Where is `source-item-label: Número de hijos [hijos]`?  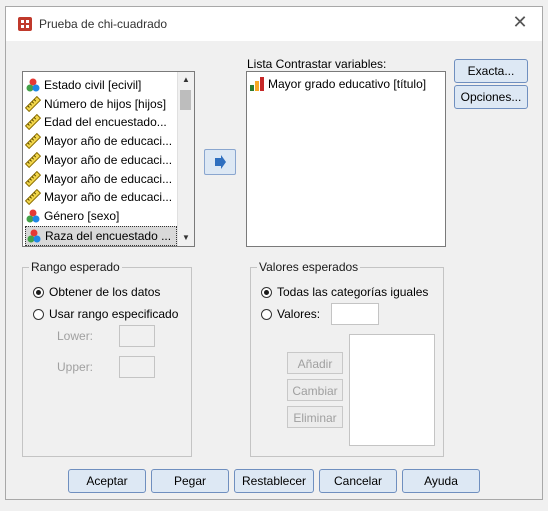
source-item-label: Número de hijos [hijos] is located at coordinates (105, 103).